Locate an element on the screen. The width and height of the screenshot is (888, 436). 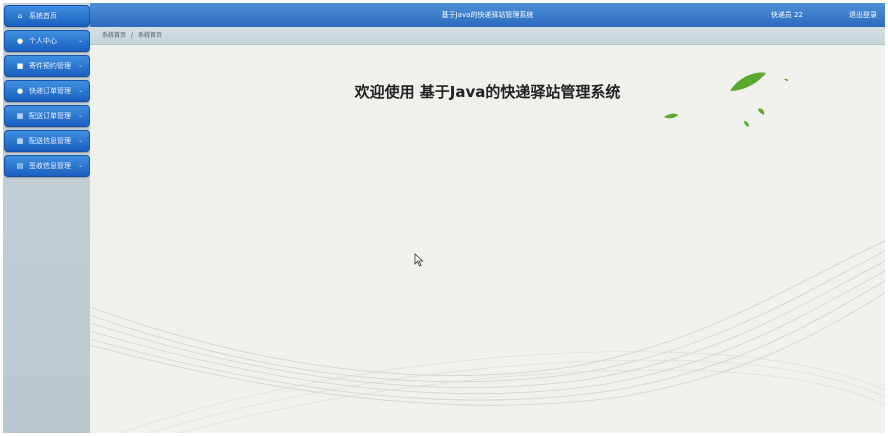
sidebar-item-delivery-info: ▦ 配送信息管理 ⌄ is located at coordinates (47, 141).